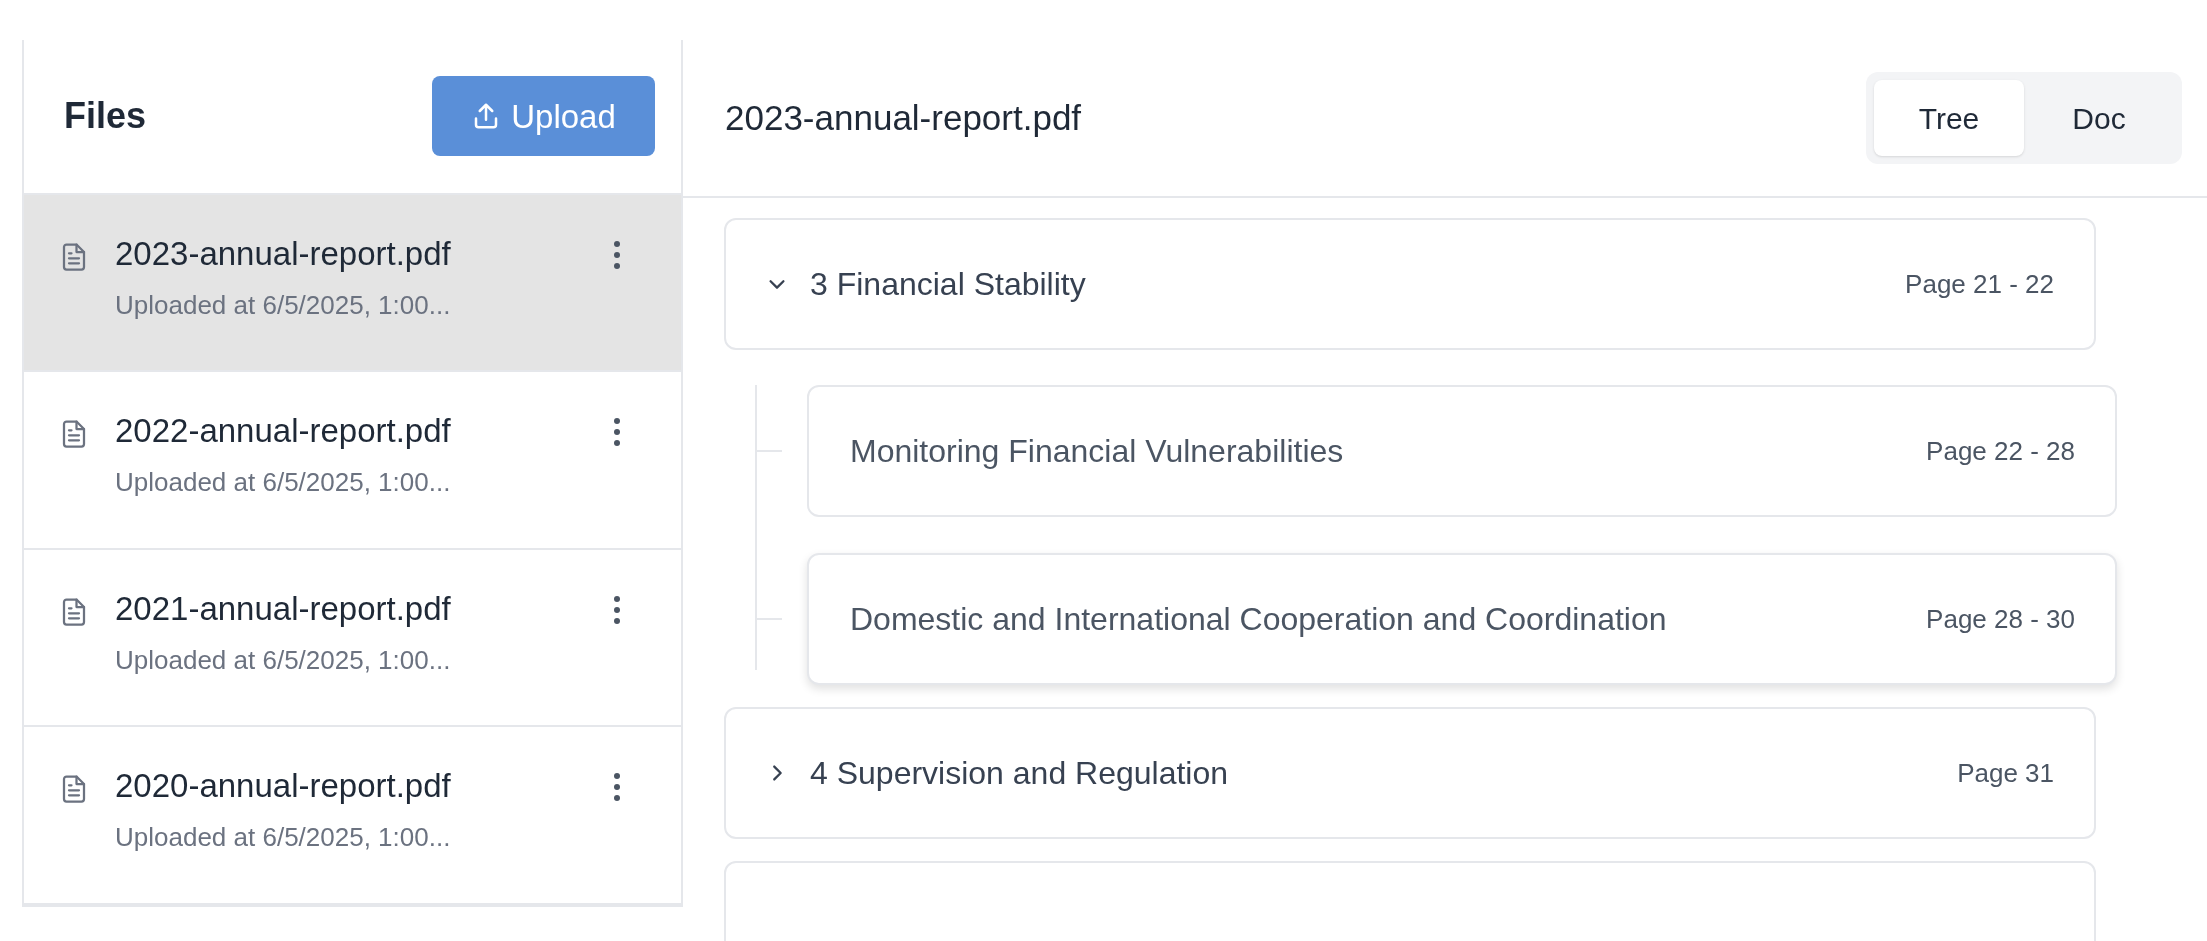  Describe the element at coordinates (948, 284) in the screenshot. I see `section-title: 3 Financial Stability` at that location.